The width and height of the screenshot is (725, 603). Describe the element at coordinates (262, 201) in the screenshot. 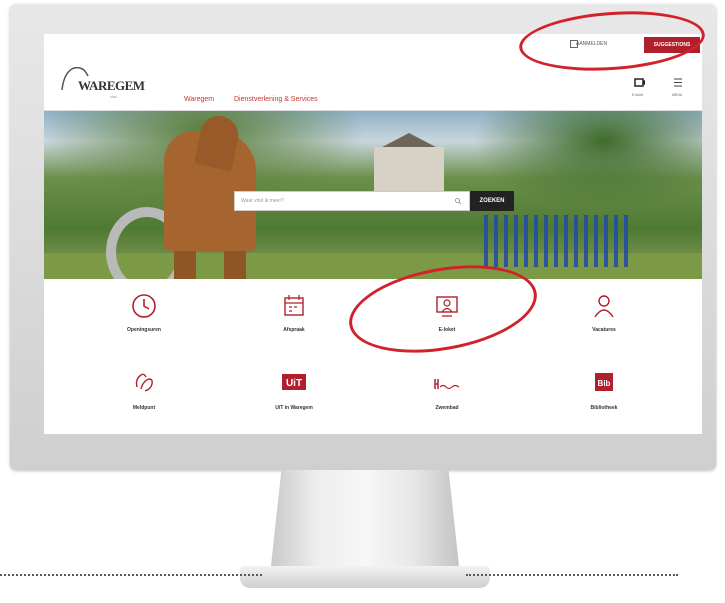

I see `search-placeholder: Waar vind ik meer?` at that location.